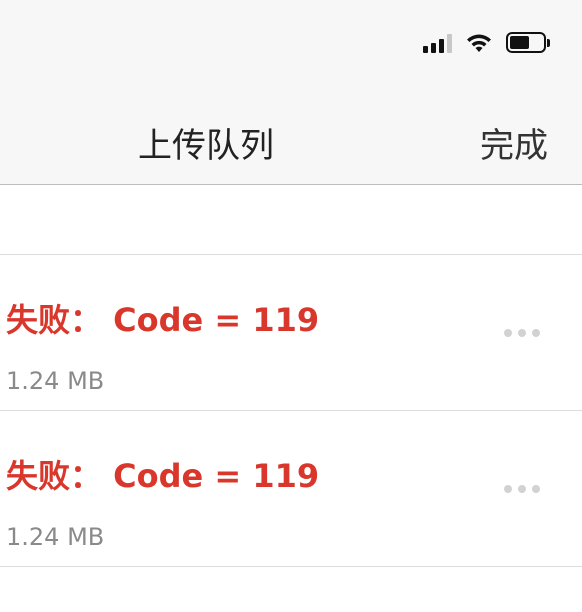 The image size is (582, 612). I want to click on wifi-icon, so click(479, 43).